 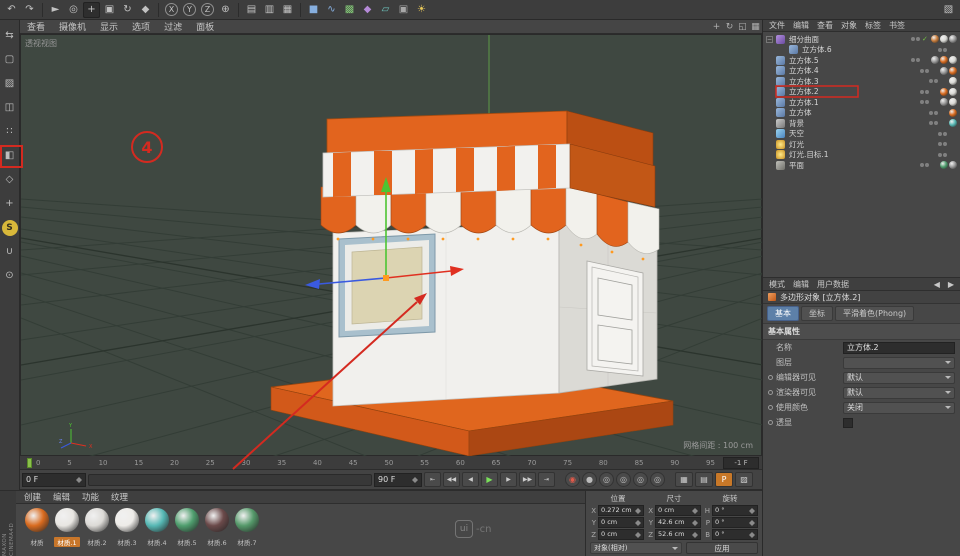 What do you see at coordinates (678, 534) in the screenshot?
I see `size-z-field: 52.6 cm` at bounding box center [678, 534].